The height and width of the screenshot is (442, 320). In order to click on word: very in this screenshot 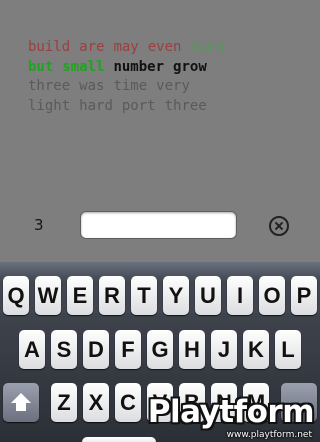, I will do `click(173, 86)`.